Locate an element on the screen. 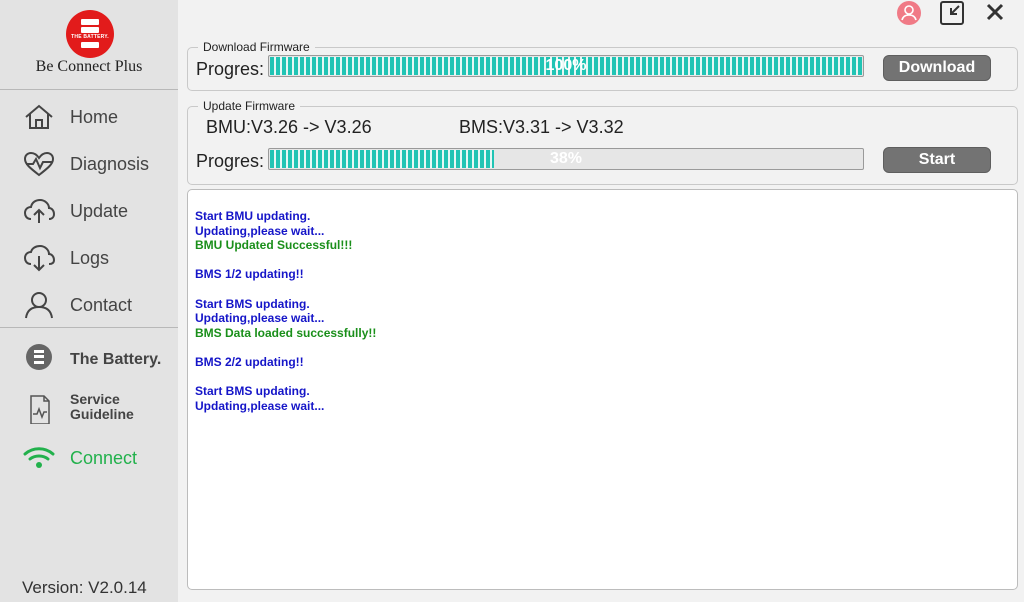  sidebar-item-label: Diagnosis is located at coordinates (110, 164).